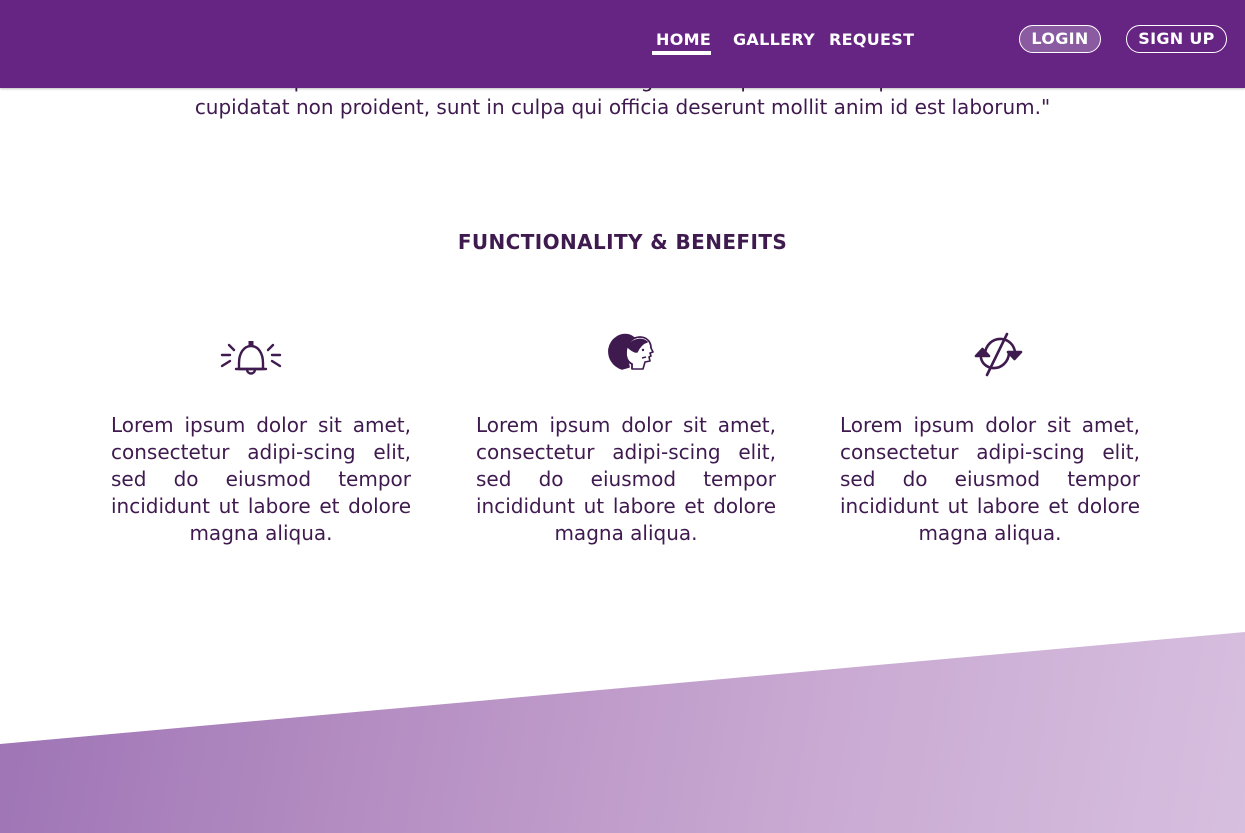 The width and height of the screenshot is (1245, 833). I want to click on active-nav-indicator, so click(681, 53).